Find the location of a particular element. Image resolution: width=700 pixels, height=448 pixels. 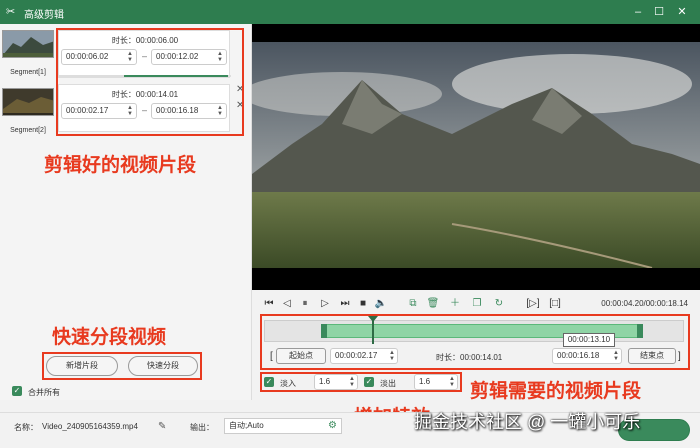

file-name: Video_240905164359.mp4 is located at coordinates (90, 426).